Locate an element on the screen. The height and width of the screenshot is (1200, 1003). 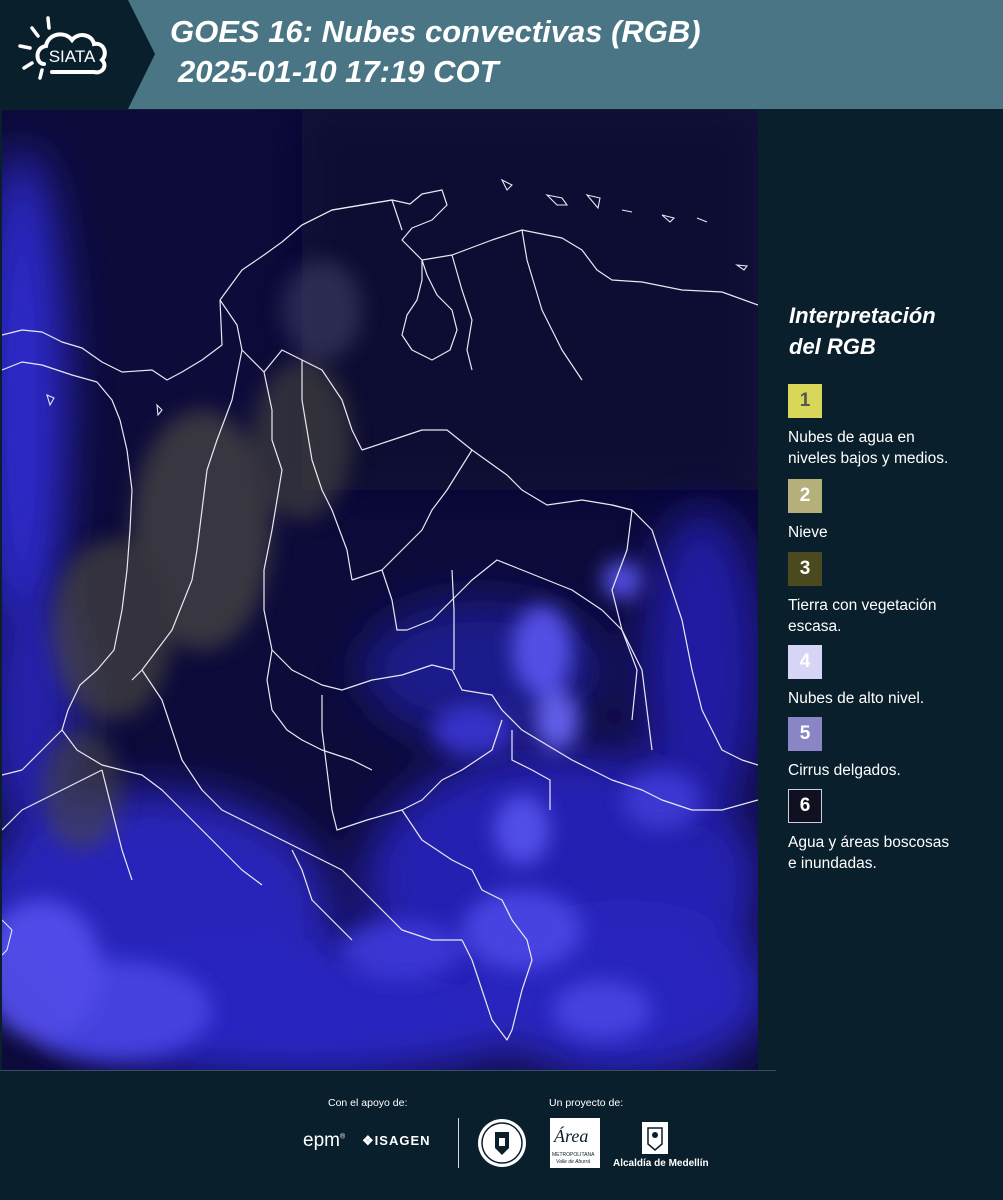
legend-item-3: 3 Tierra con vegetación escasa. is located at coordinates (893, 594).